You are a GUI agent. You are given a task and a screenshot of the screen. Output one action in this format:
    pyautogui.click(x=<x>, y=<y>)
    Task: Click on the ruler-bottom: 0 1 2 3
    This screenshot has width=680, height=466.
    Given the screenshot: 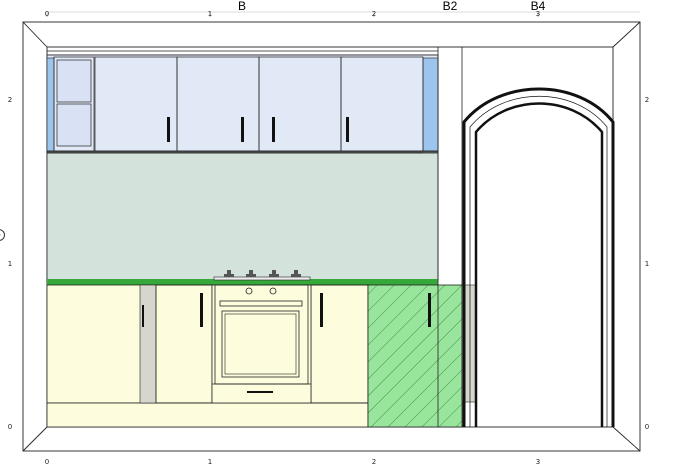 What is the action you would take?
    pyautogui.click(x=292, y=462)
    